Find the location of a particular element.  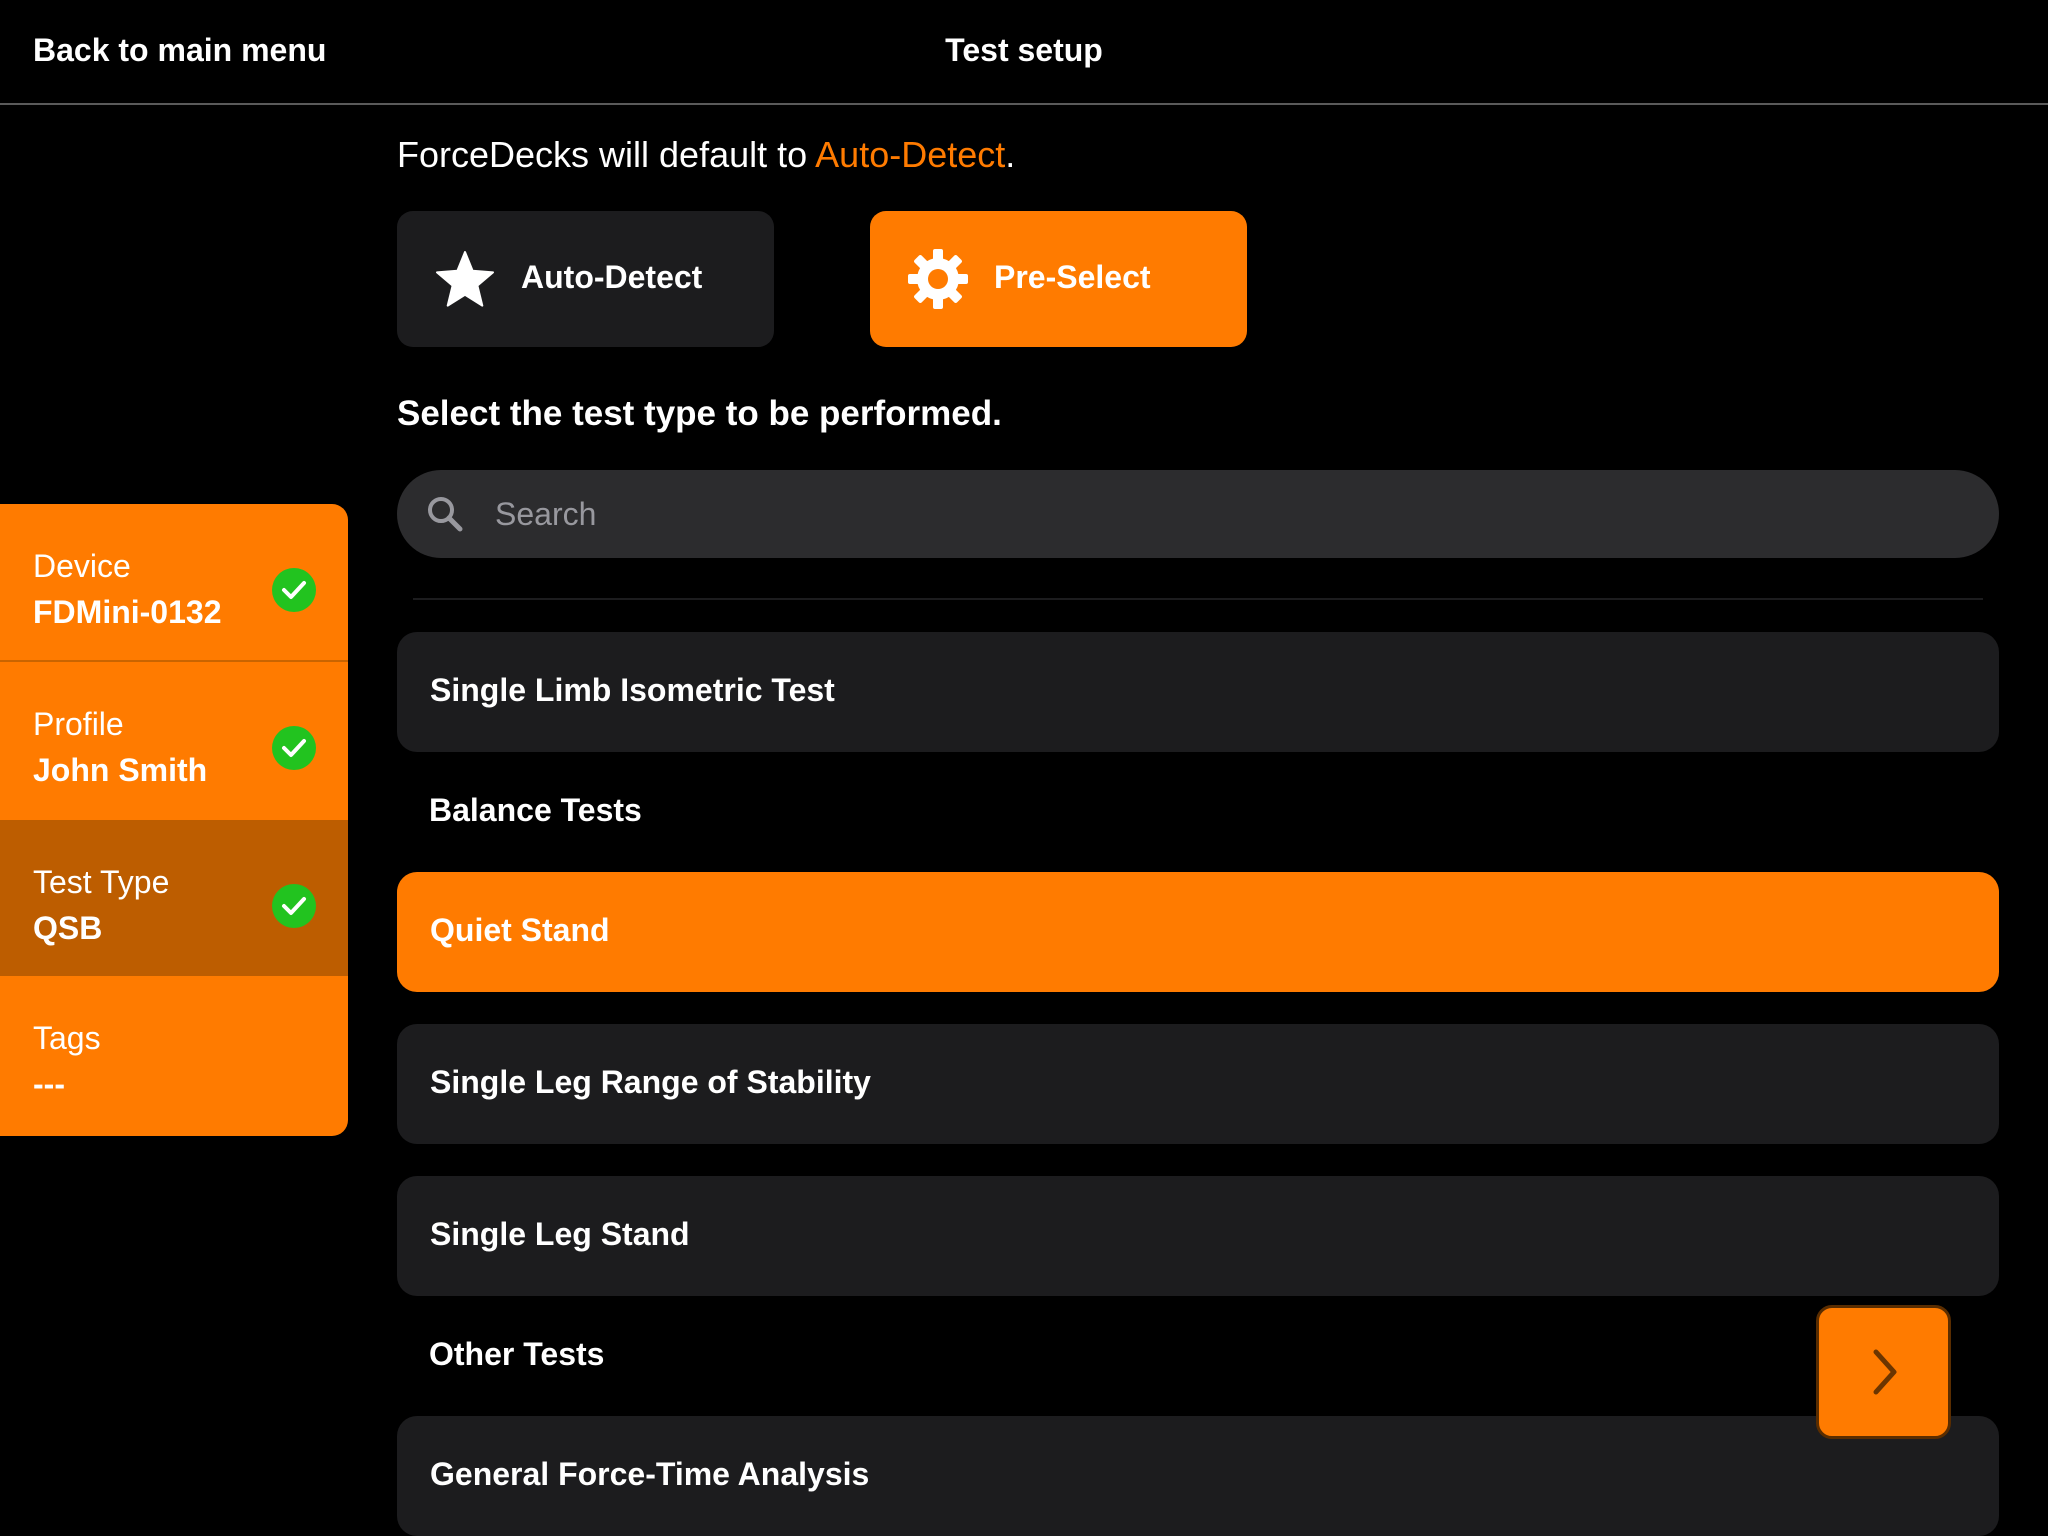

step-value: FDMini-0132 is located at coordinates (127, 612).